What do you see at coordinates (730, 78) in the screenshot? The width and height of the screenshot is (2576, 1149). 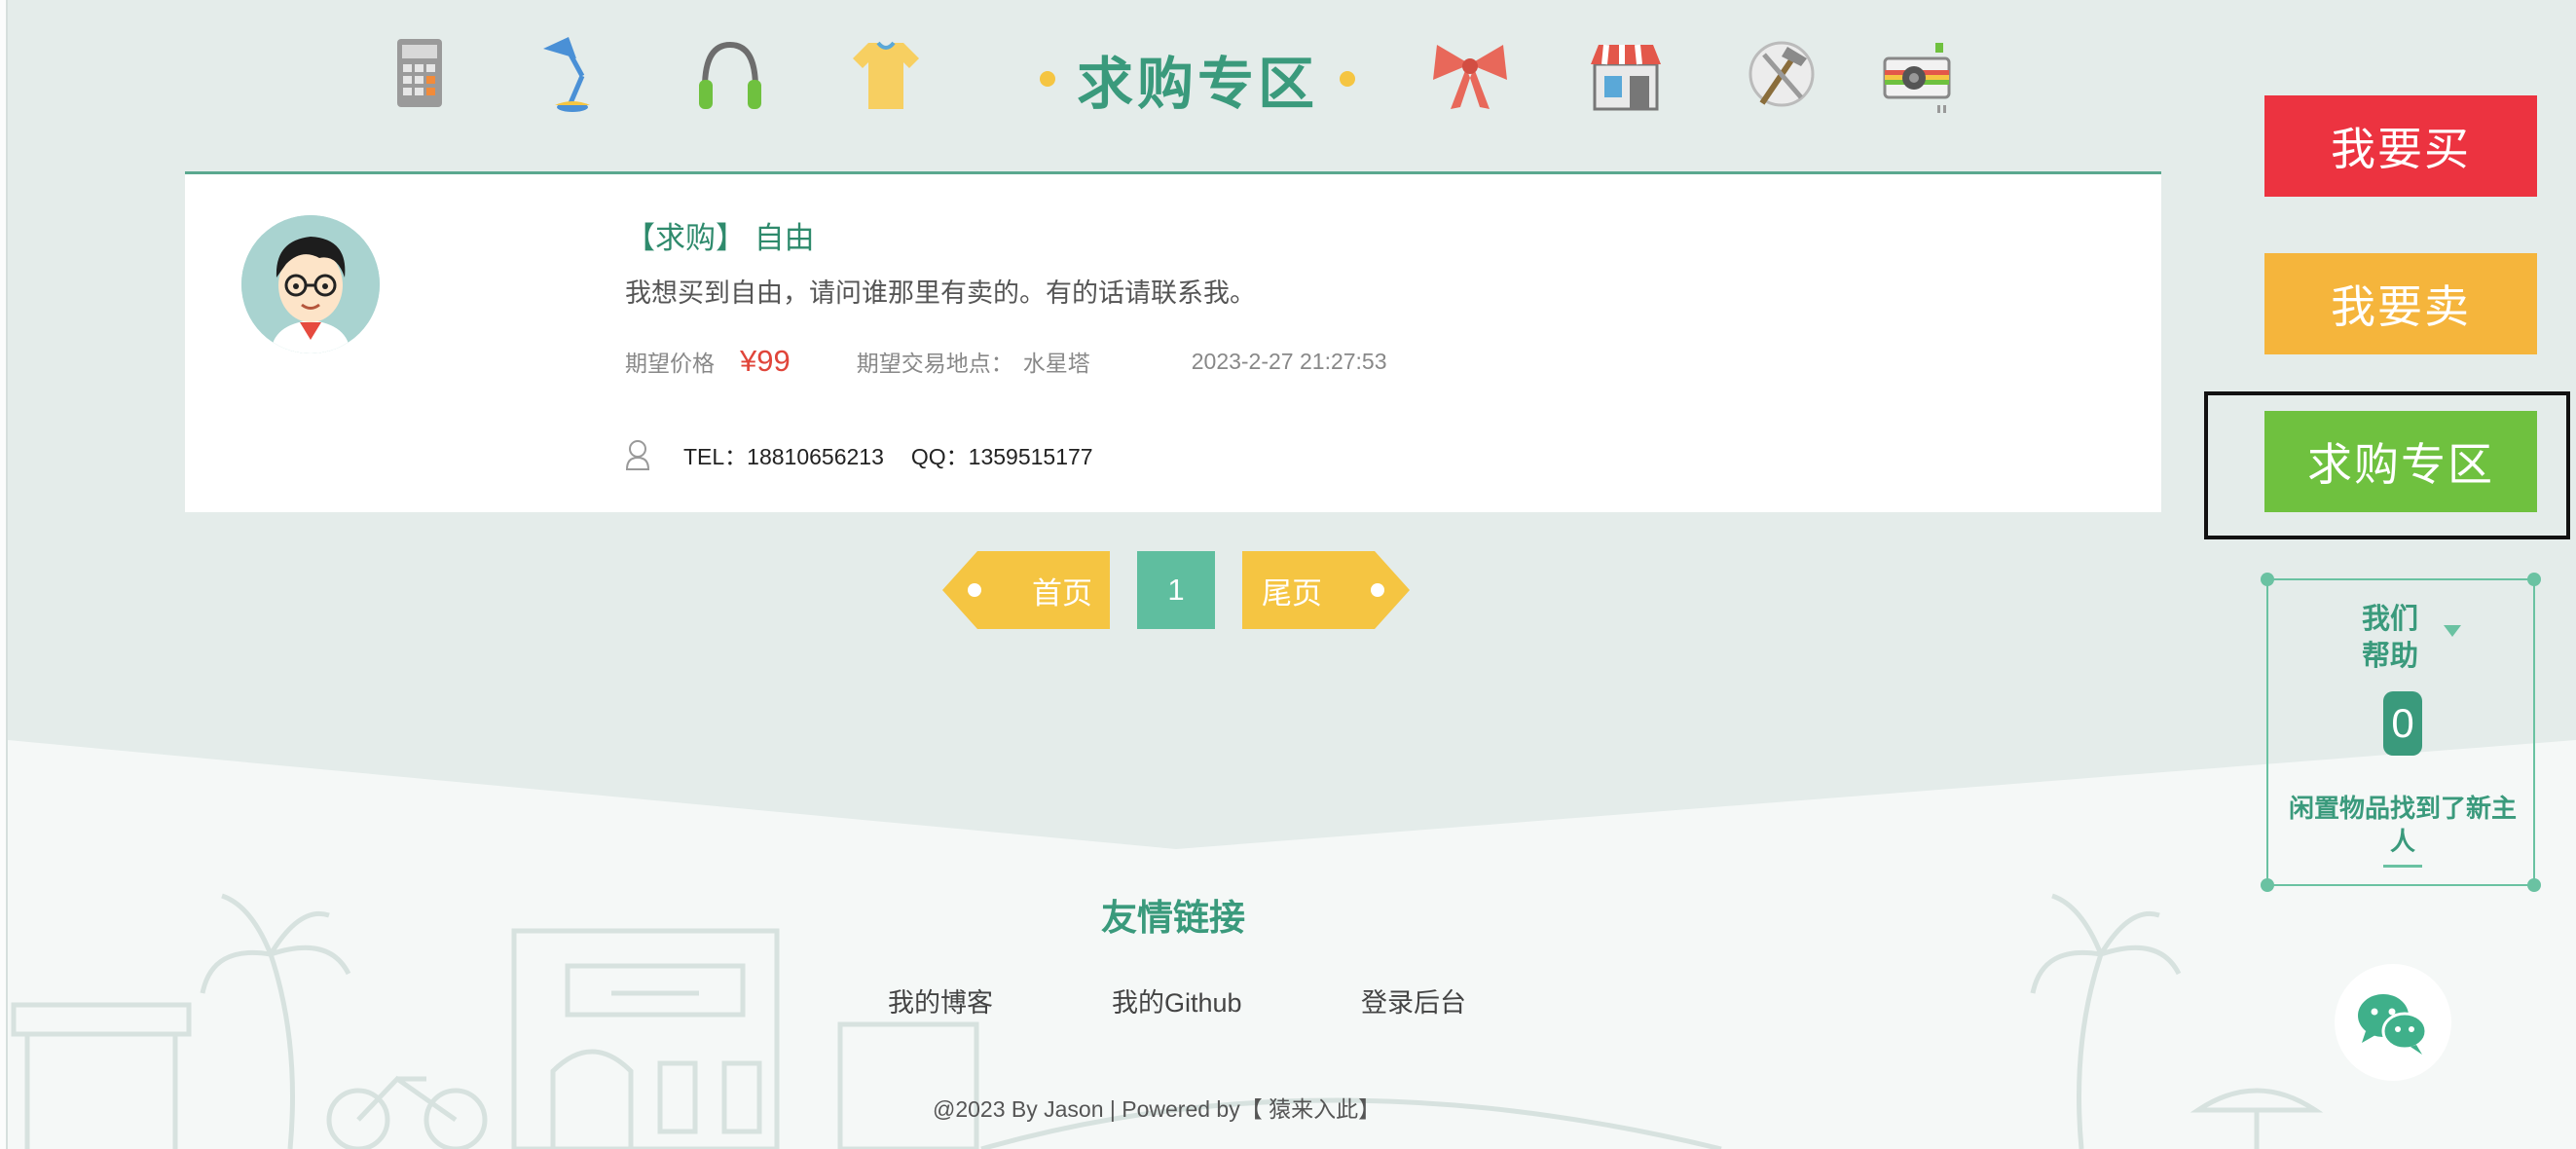 I see `headphones-icon` at bounding box center [730, 78].